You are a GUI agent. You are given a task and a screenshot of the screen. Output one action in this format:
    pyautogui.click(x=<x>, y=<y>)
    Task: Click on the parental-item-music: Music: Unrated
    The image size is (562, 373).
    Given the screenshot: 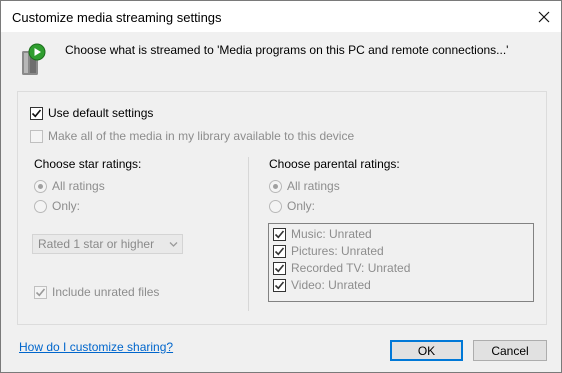 What is the action you would take?
    pyautogui.click(x=322, y=234)
    